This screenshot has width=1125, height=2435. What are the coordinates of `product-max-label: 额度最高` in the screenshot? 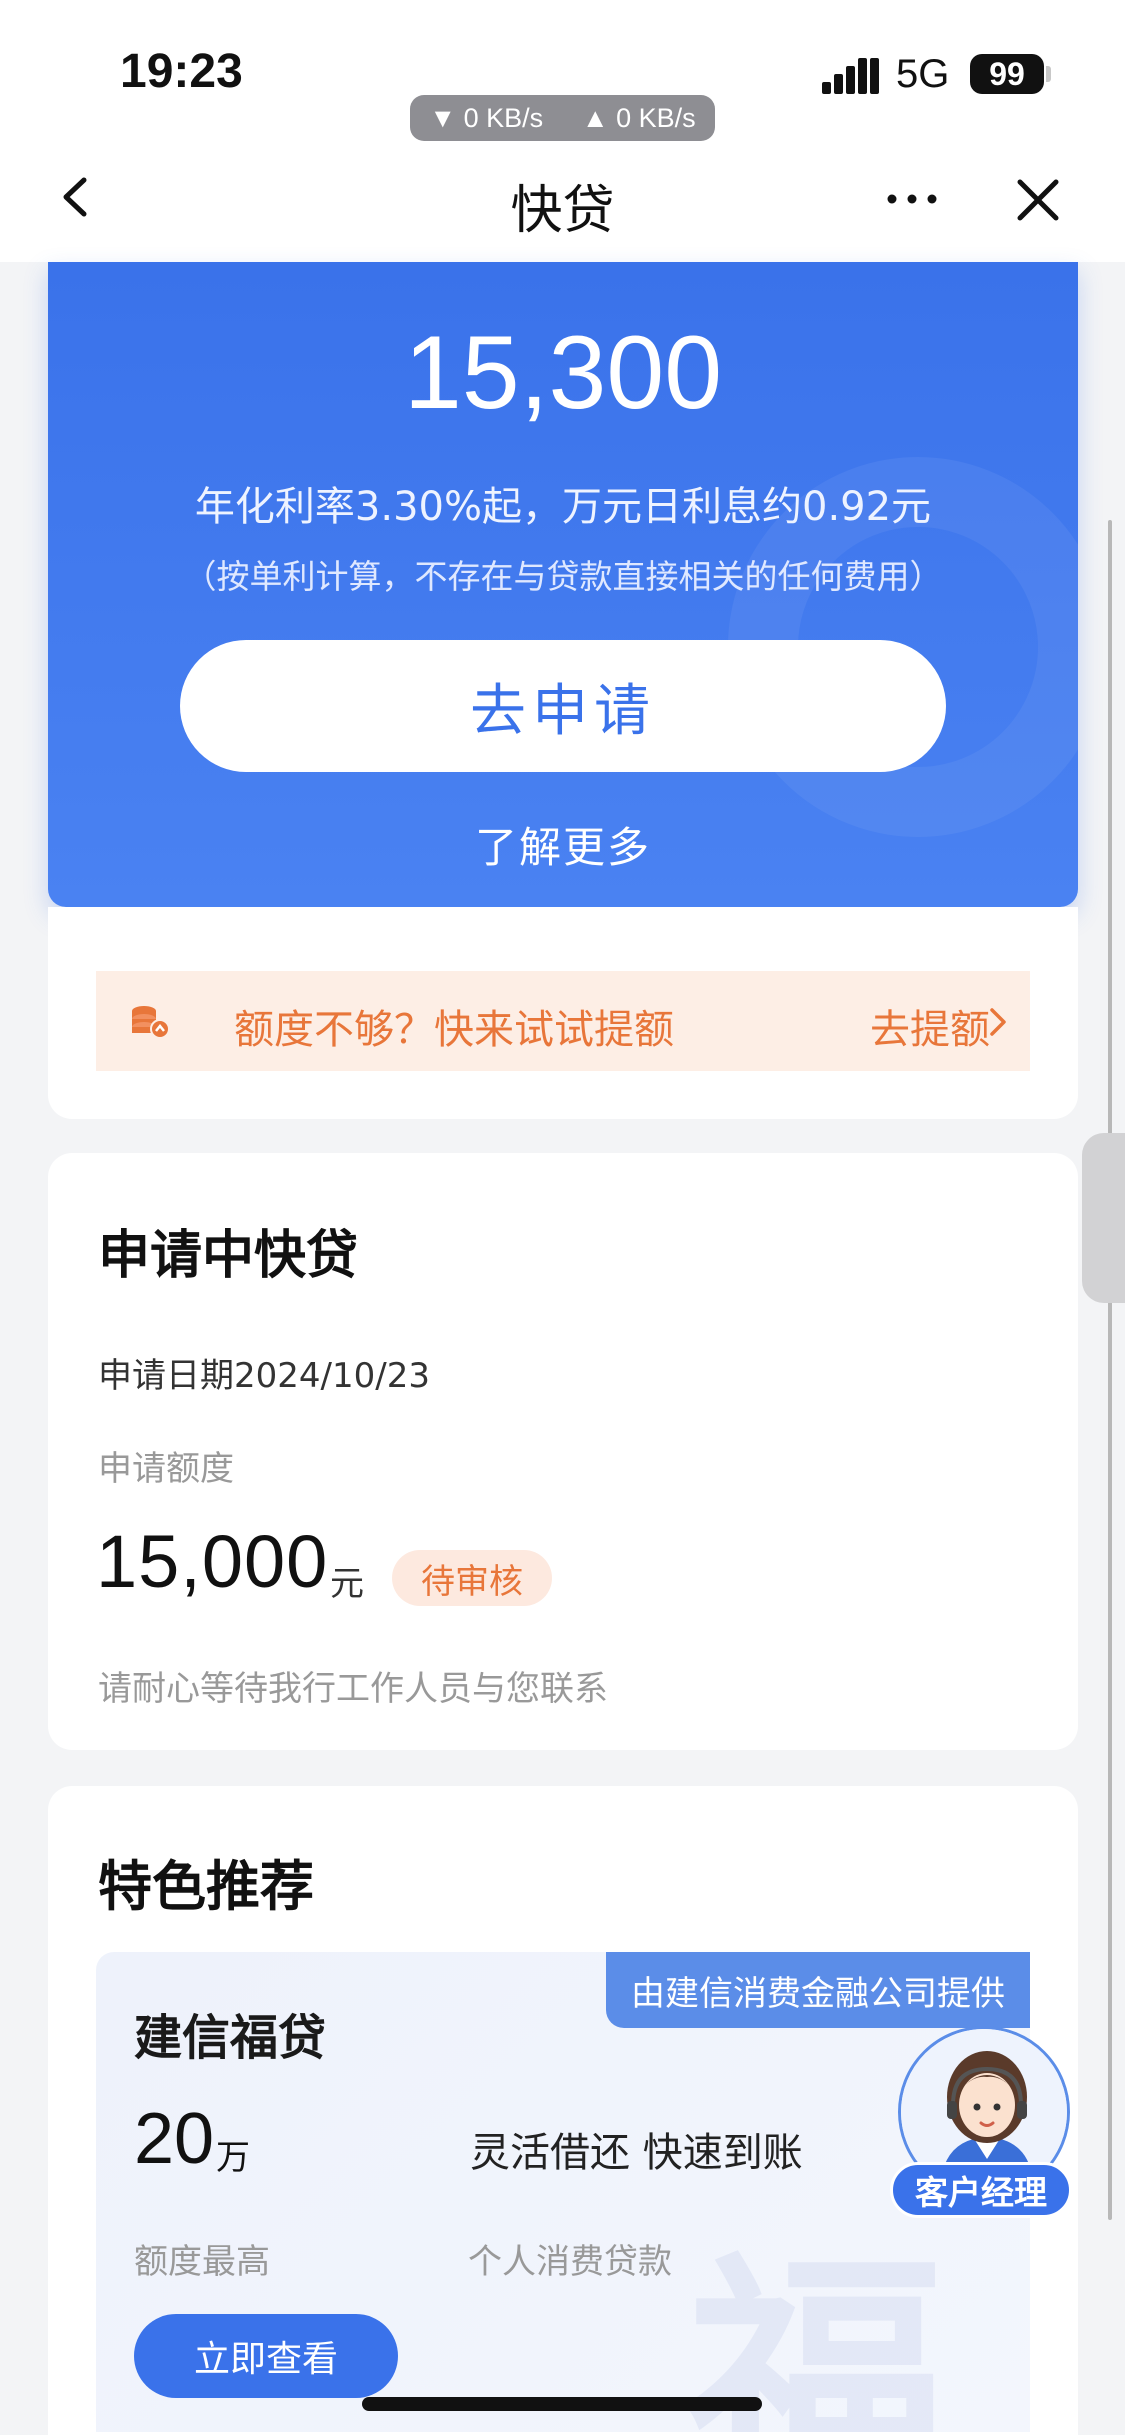 It's located at (202, 2262).